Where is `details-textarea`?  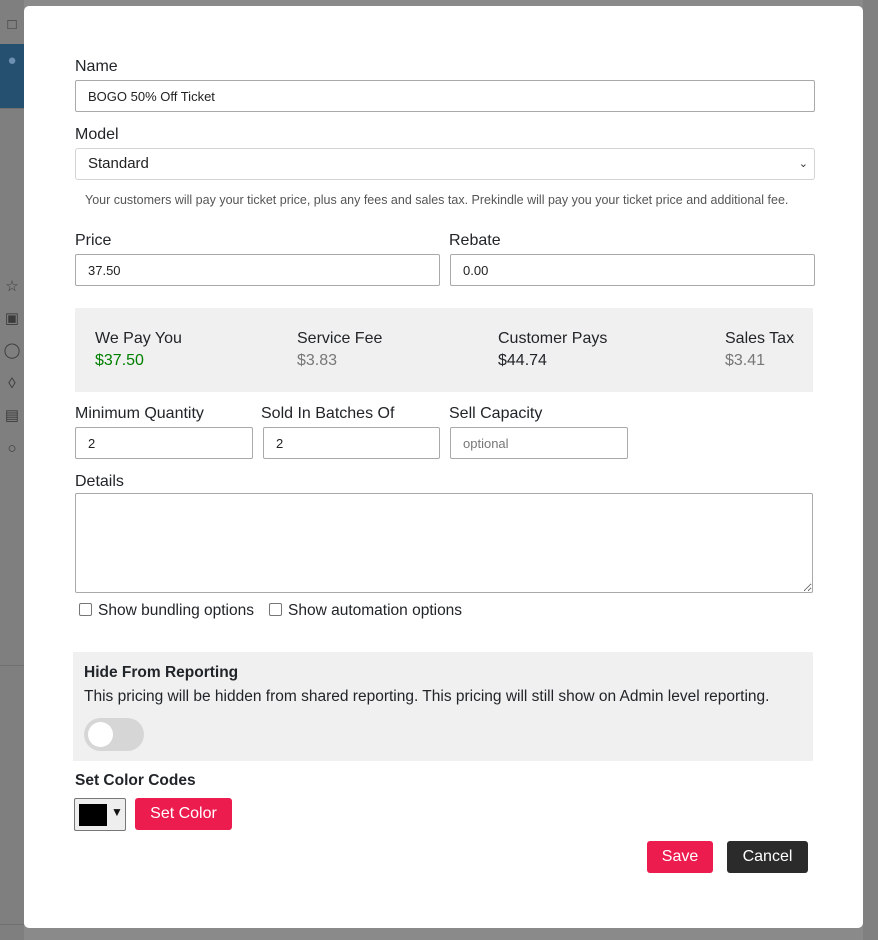
details-textarea is located at coordinates (444, 543).